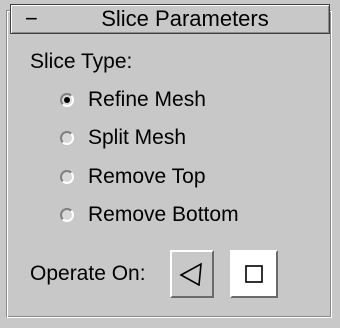 Image resolution: width=340 pixels, height=328 pixels. What do you see at coordinates (31, 19) in the screenshot?
I see `collapse-icon: −` at bounding box center [31, 19].